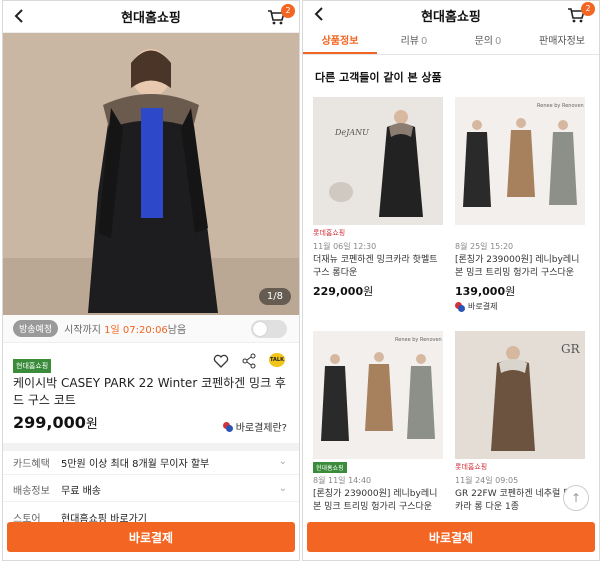  Describe the element at coordinates (32, 366) in the screenshot. I see `store-logo: 현대홈쇼핑` at that location.